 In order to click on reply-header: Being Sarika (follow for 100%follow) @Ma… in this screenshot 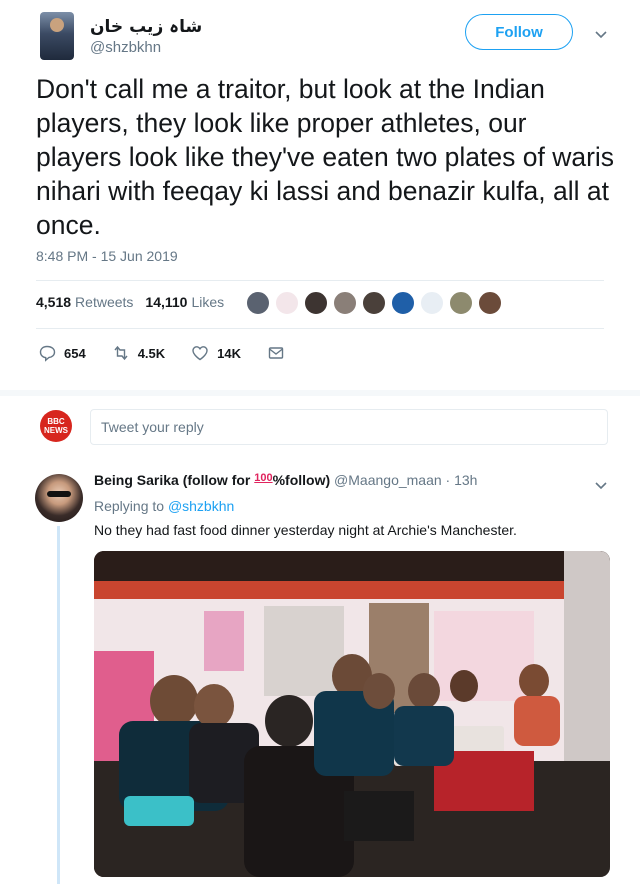, I will do `click(285, 480)`.